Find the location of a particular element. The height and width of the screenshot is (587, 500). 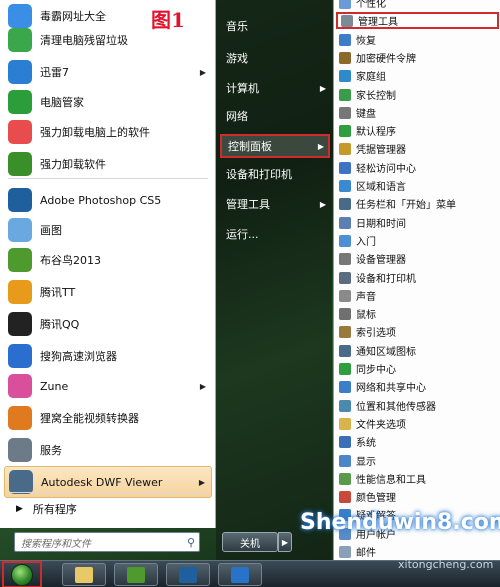

program-item: 电脑管家 is located at coordinates (108, 102).